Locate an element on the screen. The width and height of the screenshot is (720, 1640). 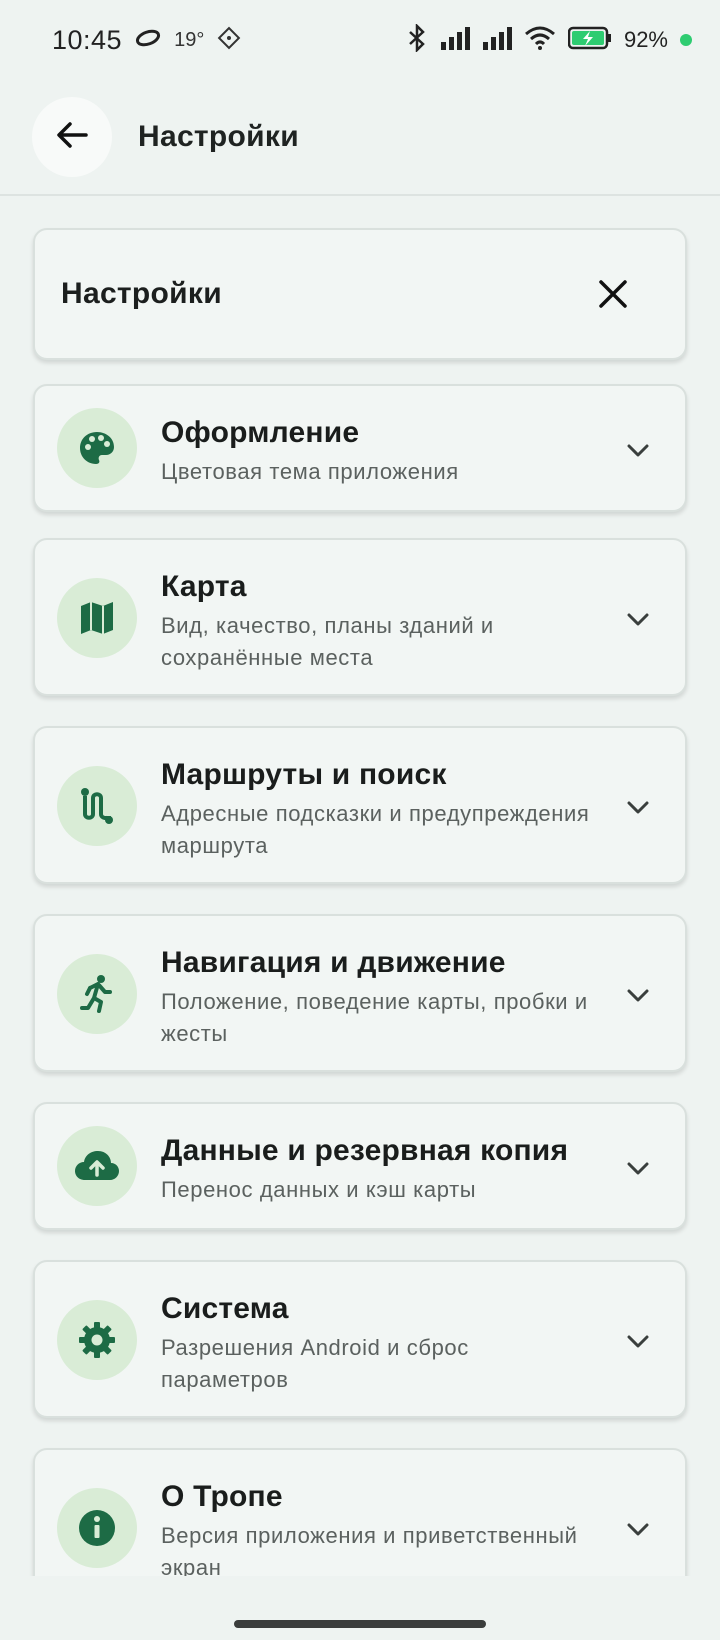
map-icon is located at coordinates (97, 618).